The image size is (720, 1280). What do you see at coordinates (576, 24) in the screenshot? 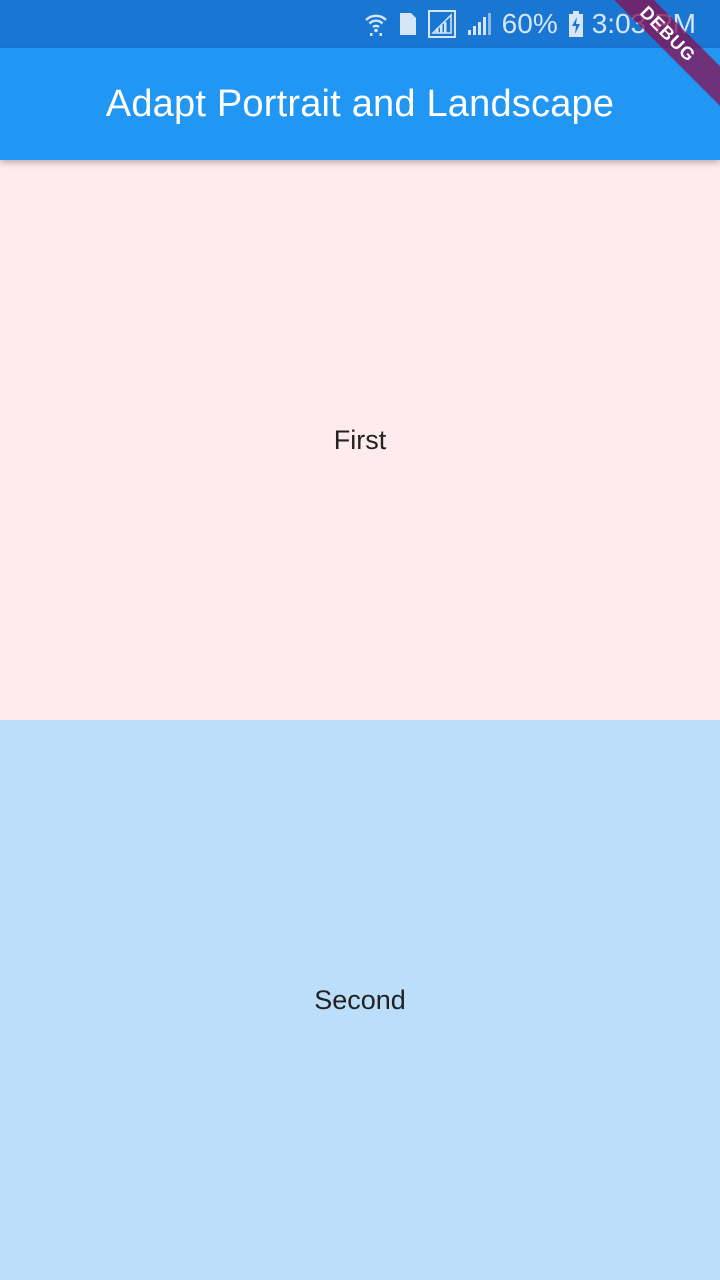
I see `battery-charging-icon` at bounding box center [576, 24].